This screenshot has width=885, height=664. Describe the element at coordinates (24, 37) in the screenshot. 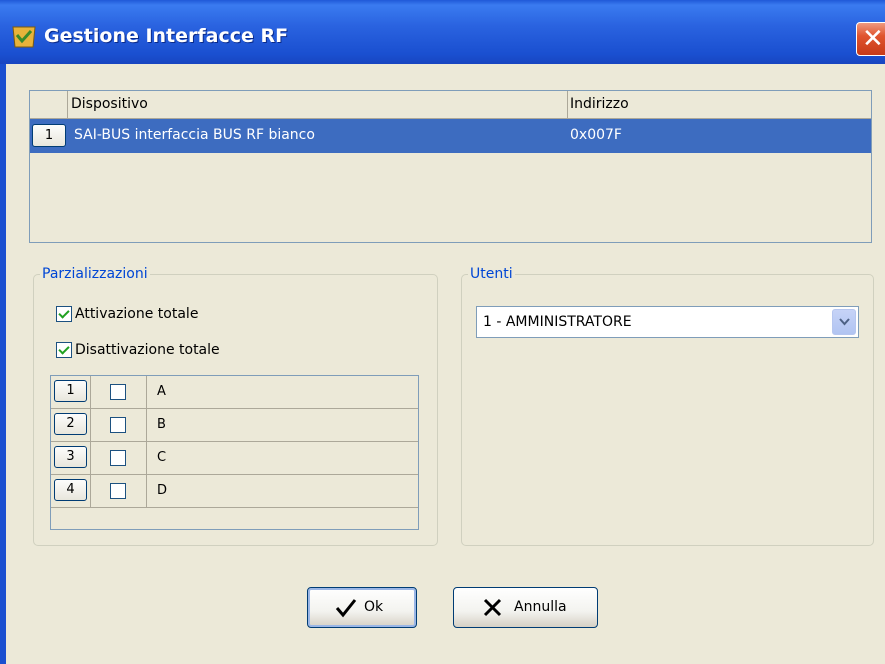

I see `app-icon` at that location.